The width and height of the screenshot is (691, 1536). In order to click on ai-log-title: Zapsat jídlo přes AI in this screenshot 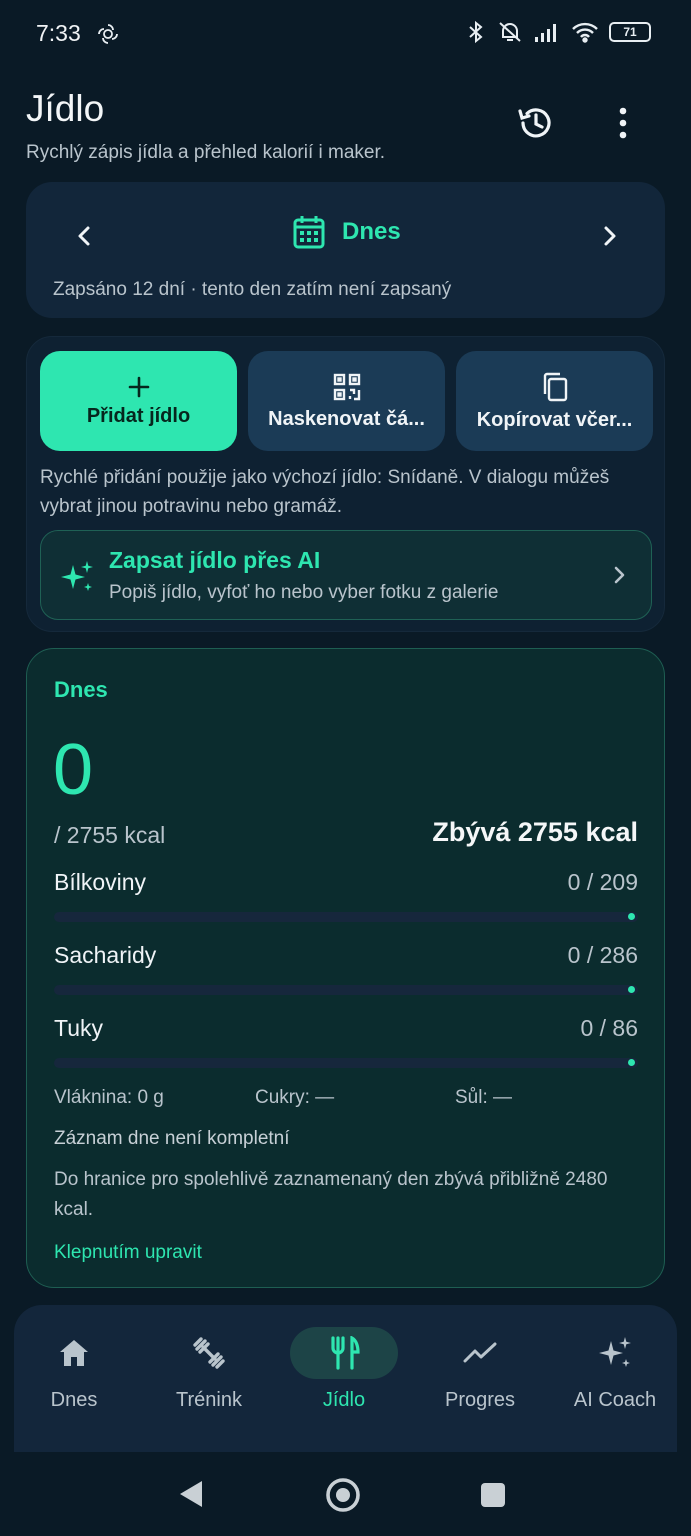, I will do `click(215, 560)`.